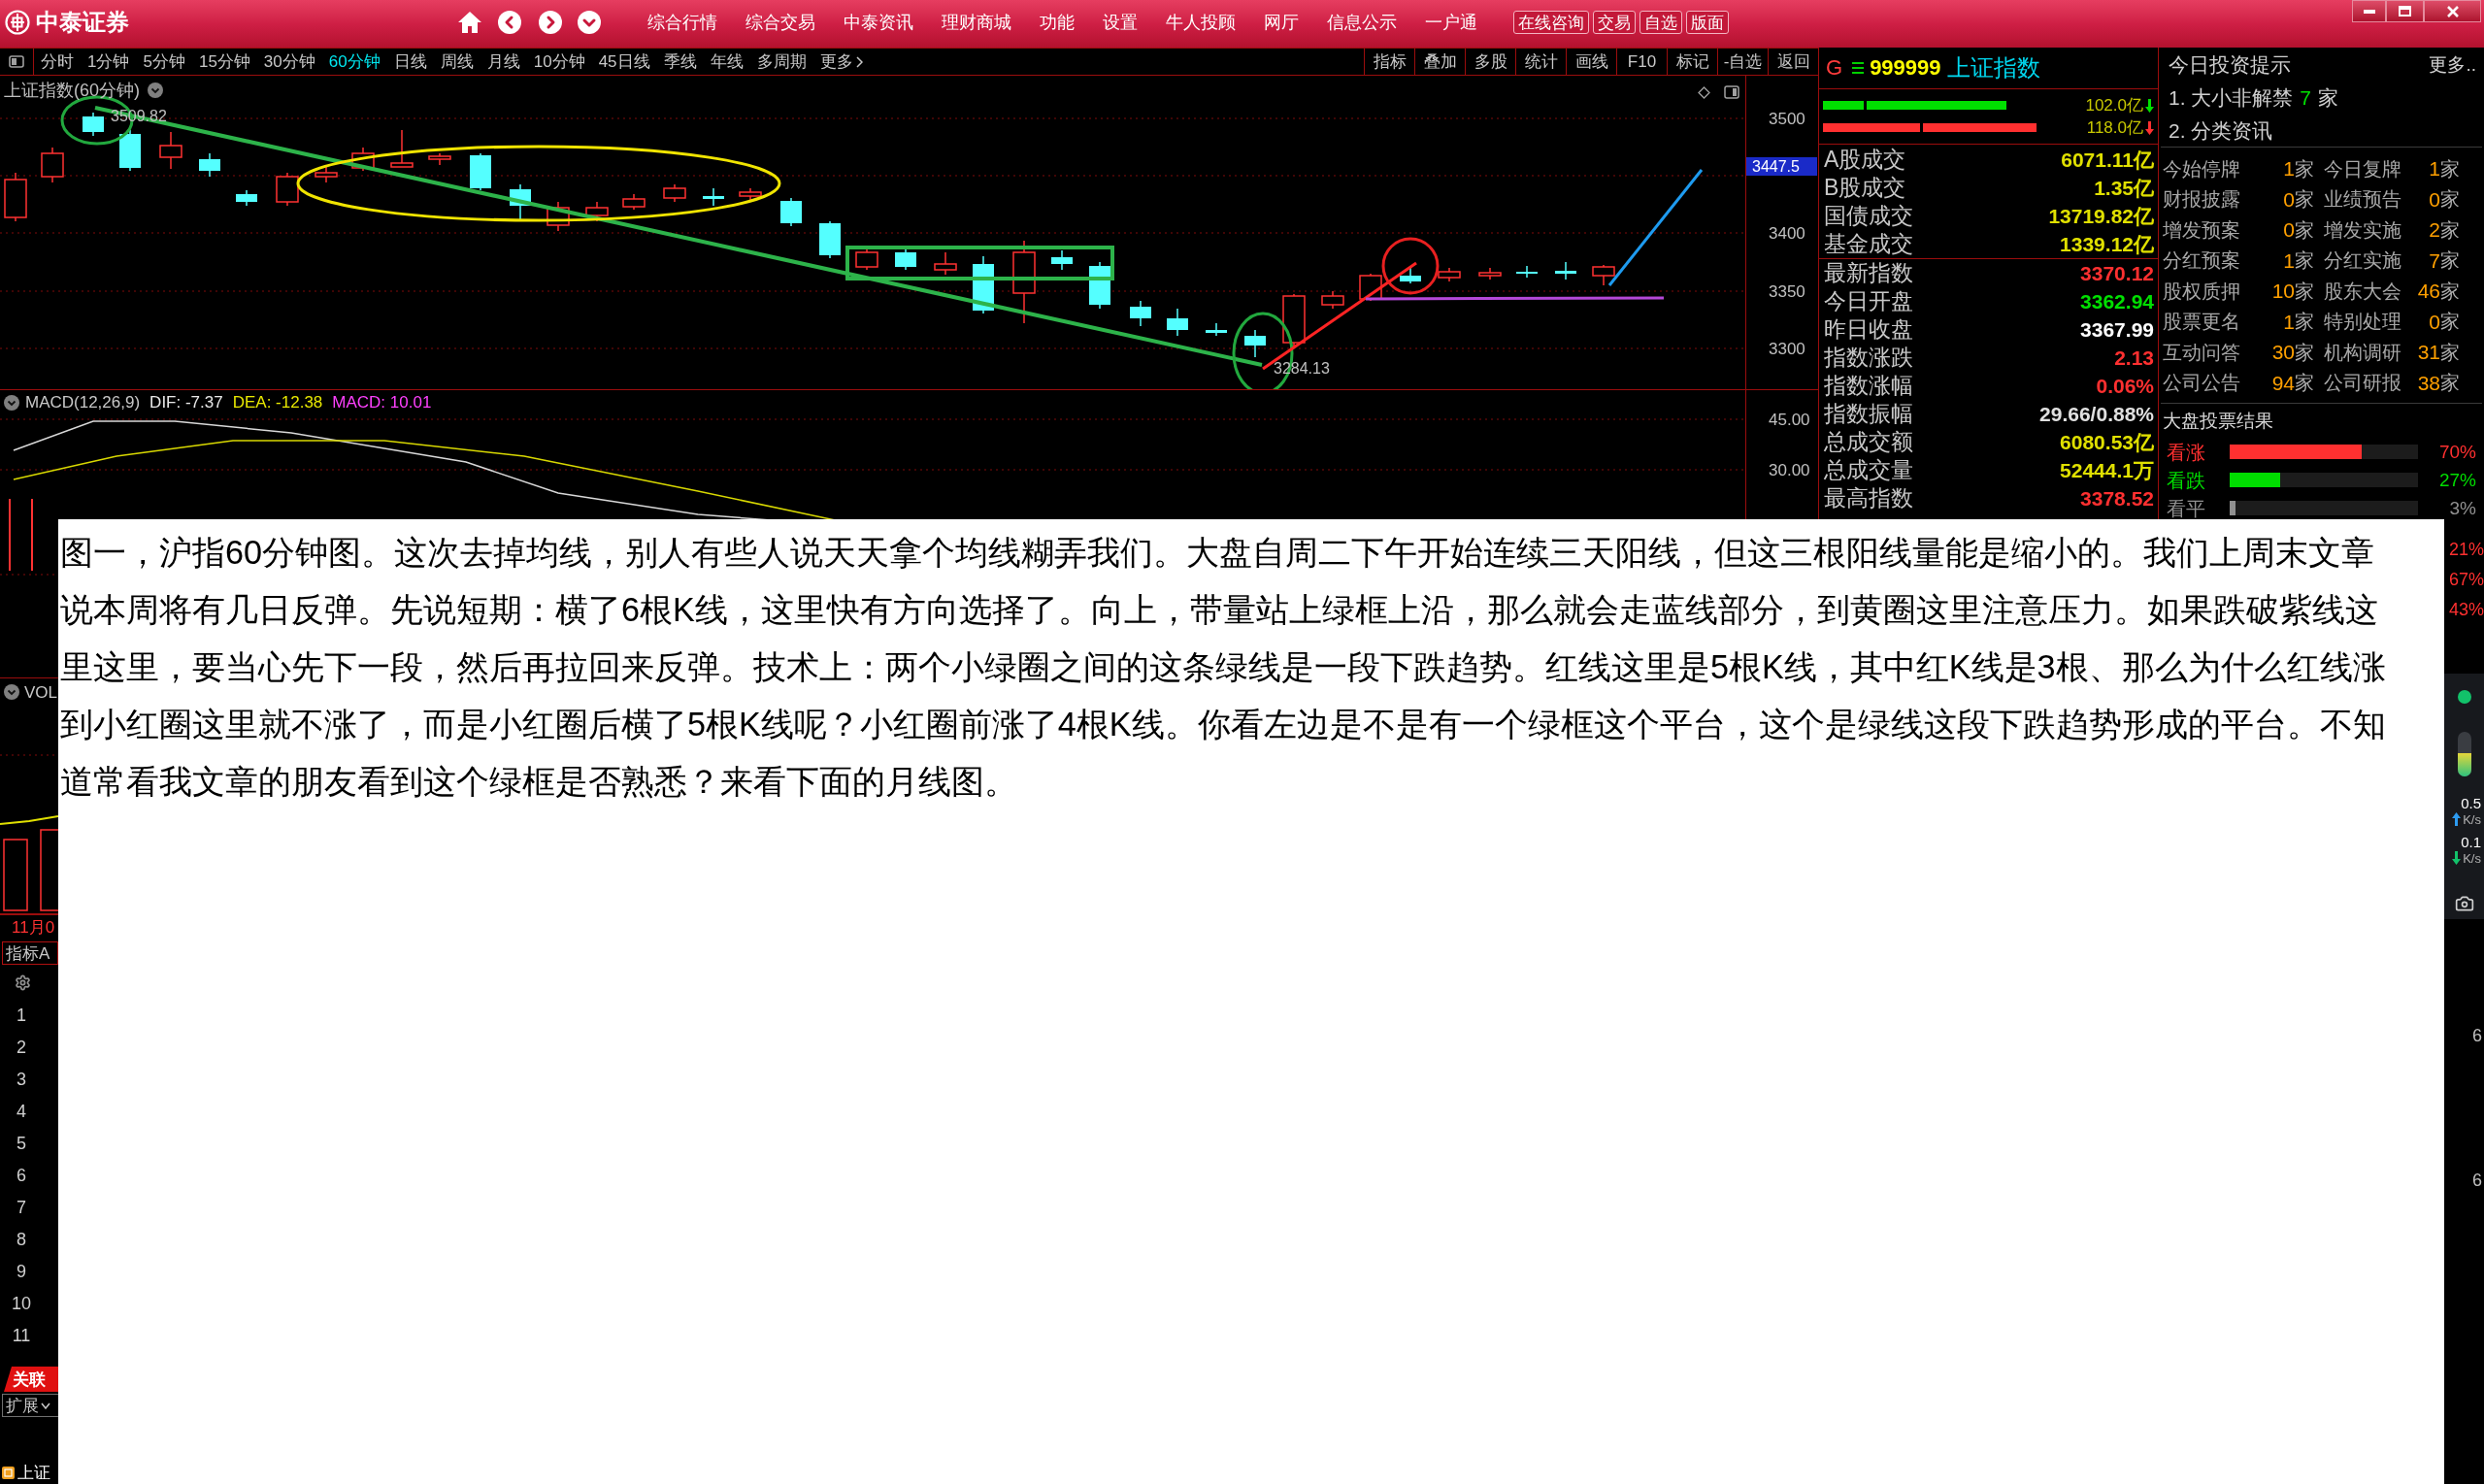  I want to click on minimize-icon, so click(2369, 11).